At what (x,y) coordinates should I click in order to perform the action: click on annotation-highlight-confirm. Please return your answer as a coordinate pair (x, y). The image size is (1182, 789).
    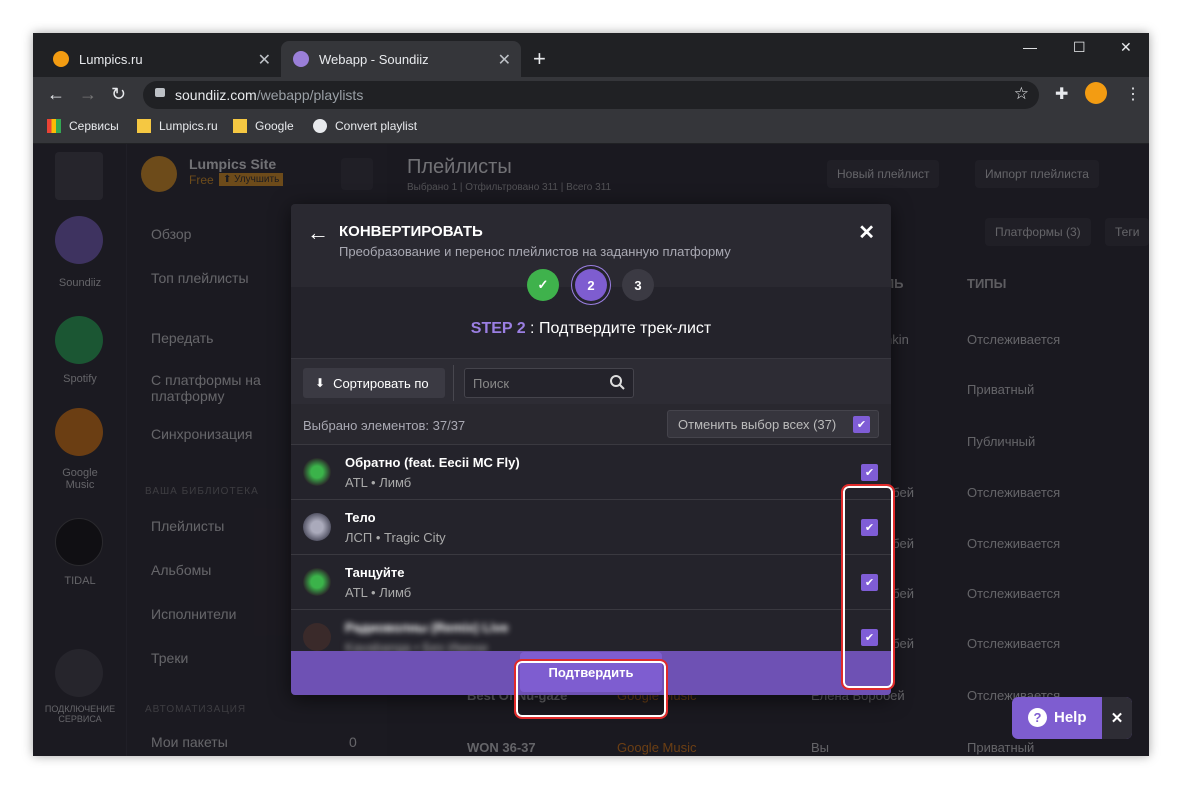
    Looking at the image, I should click on (591, 689).